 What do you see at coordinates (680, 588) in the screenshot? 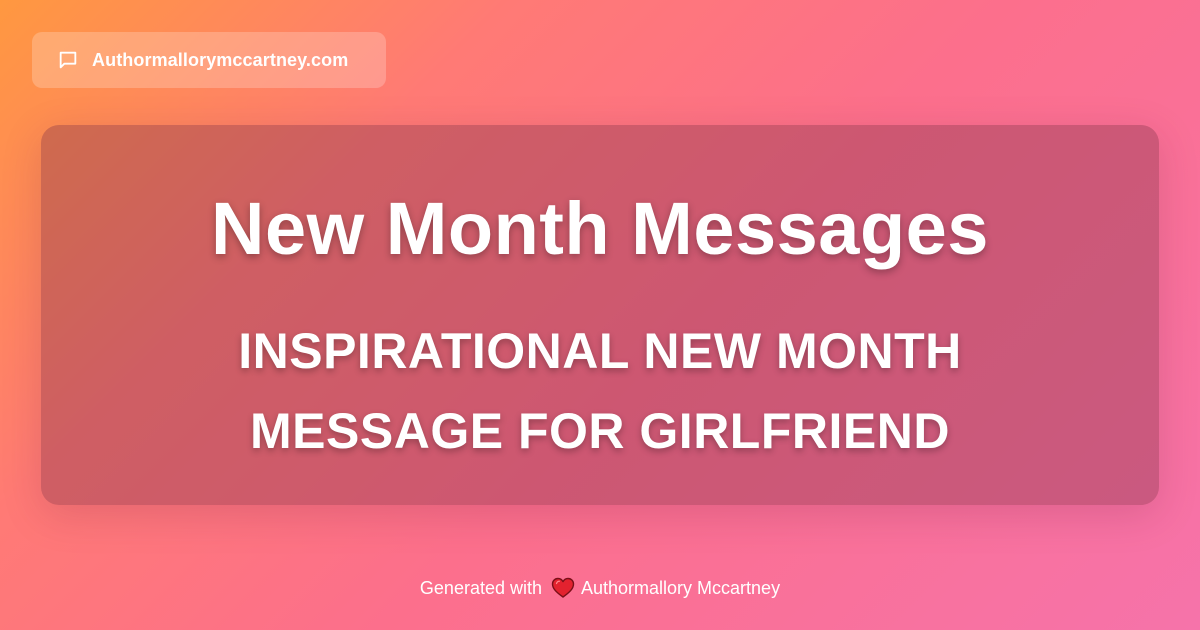
I see `footer-author: Authormallory Mccartney` at bounding box center [680, 588].